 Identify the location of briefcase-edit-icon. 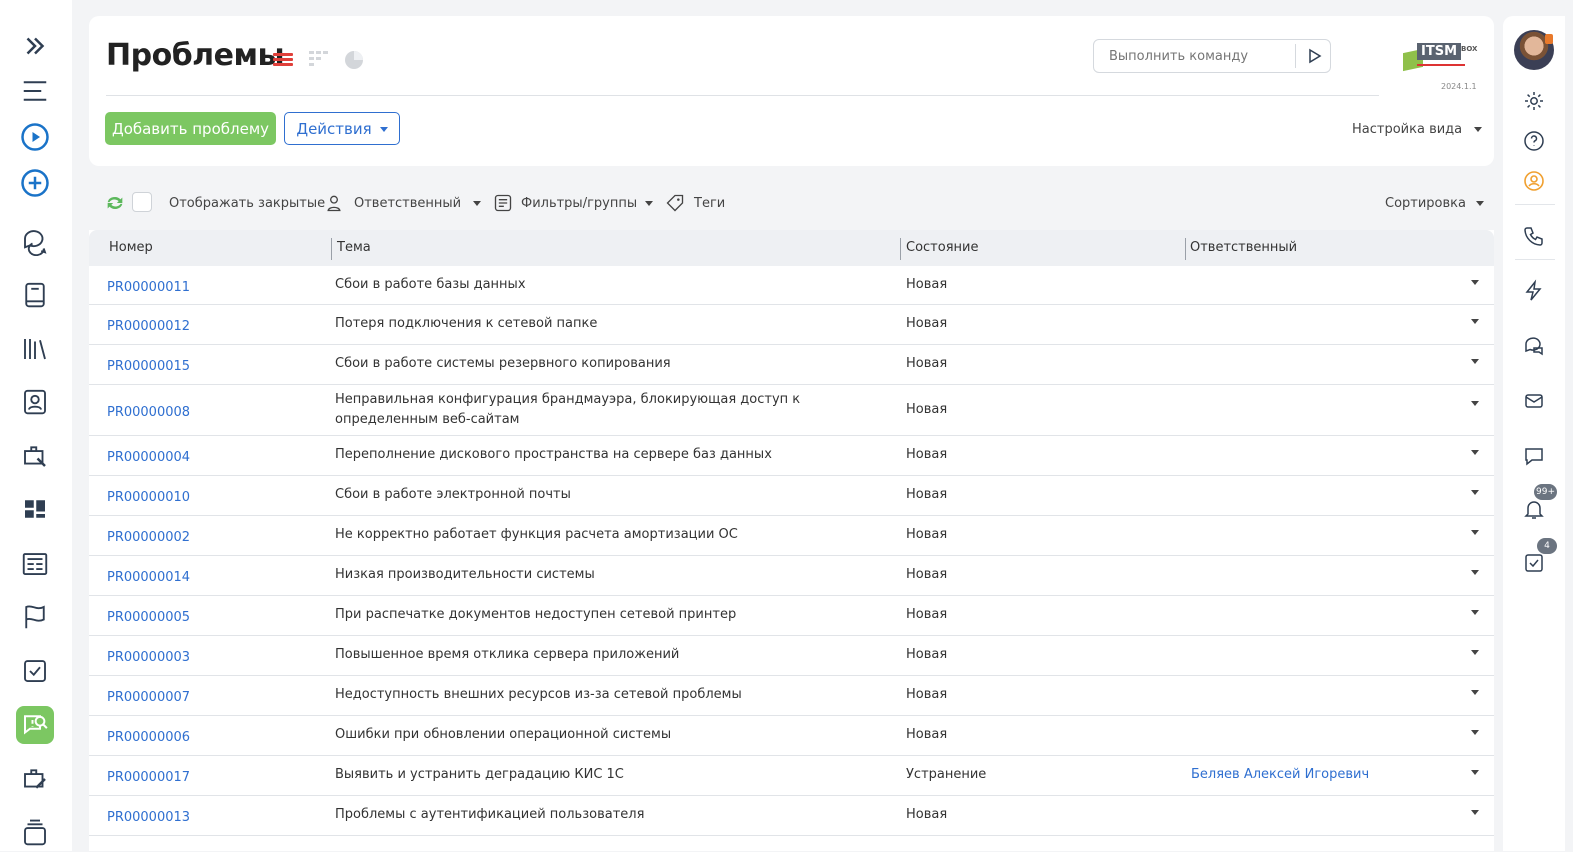
(35, 779).